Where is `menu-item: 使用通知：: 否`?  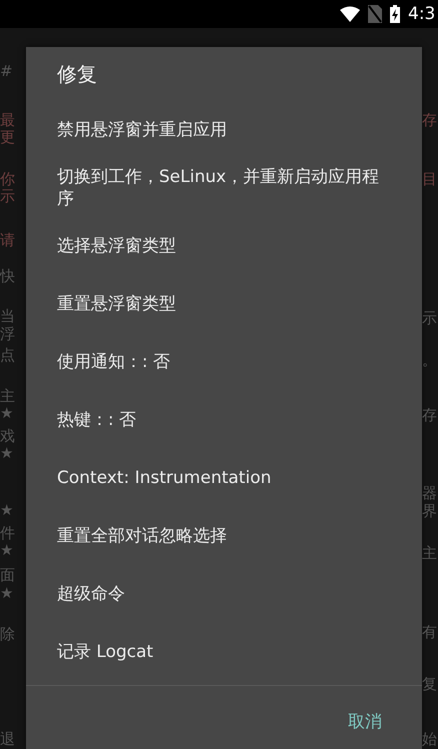 menu-item: 使用通知：: 否 is located at coordinates (224, 362).